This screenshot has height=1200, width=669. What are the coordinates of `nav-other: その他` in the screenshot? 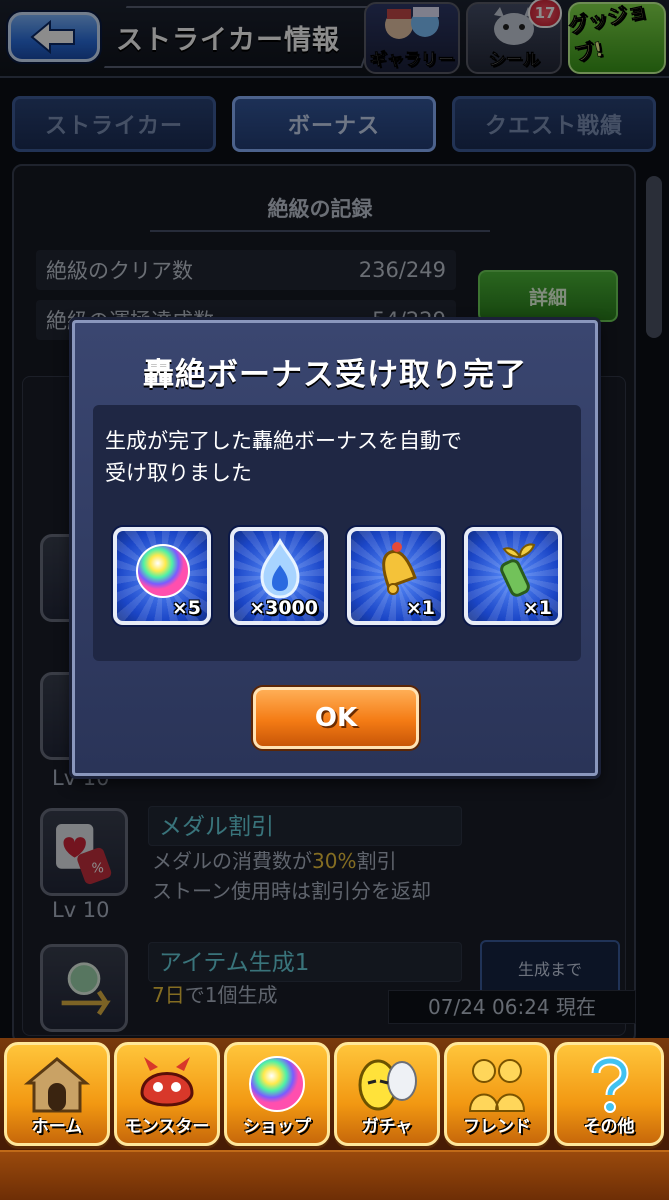 It's located at (609, 1094).